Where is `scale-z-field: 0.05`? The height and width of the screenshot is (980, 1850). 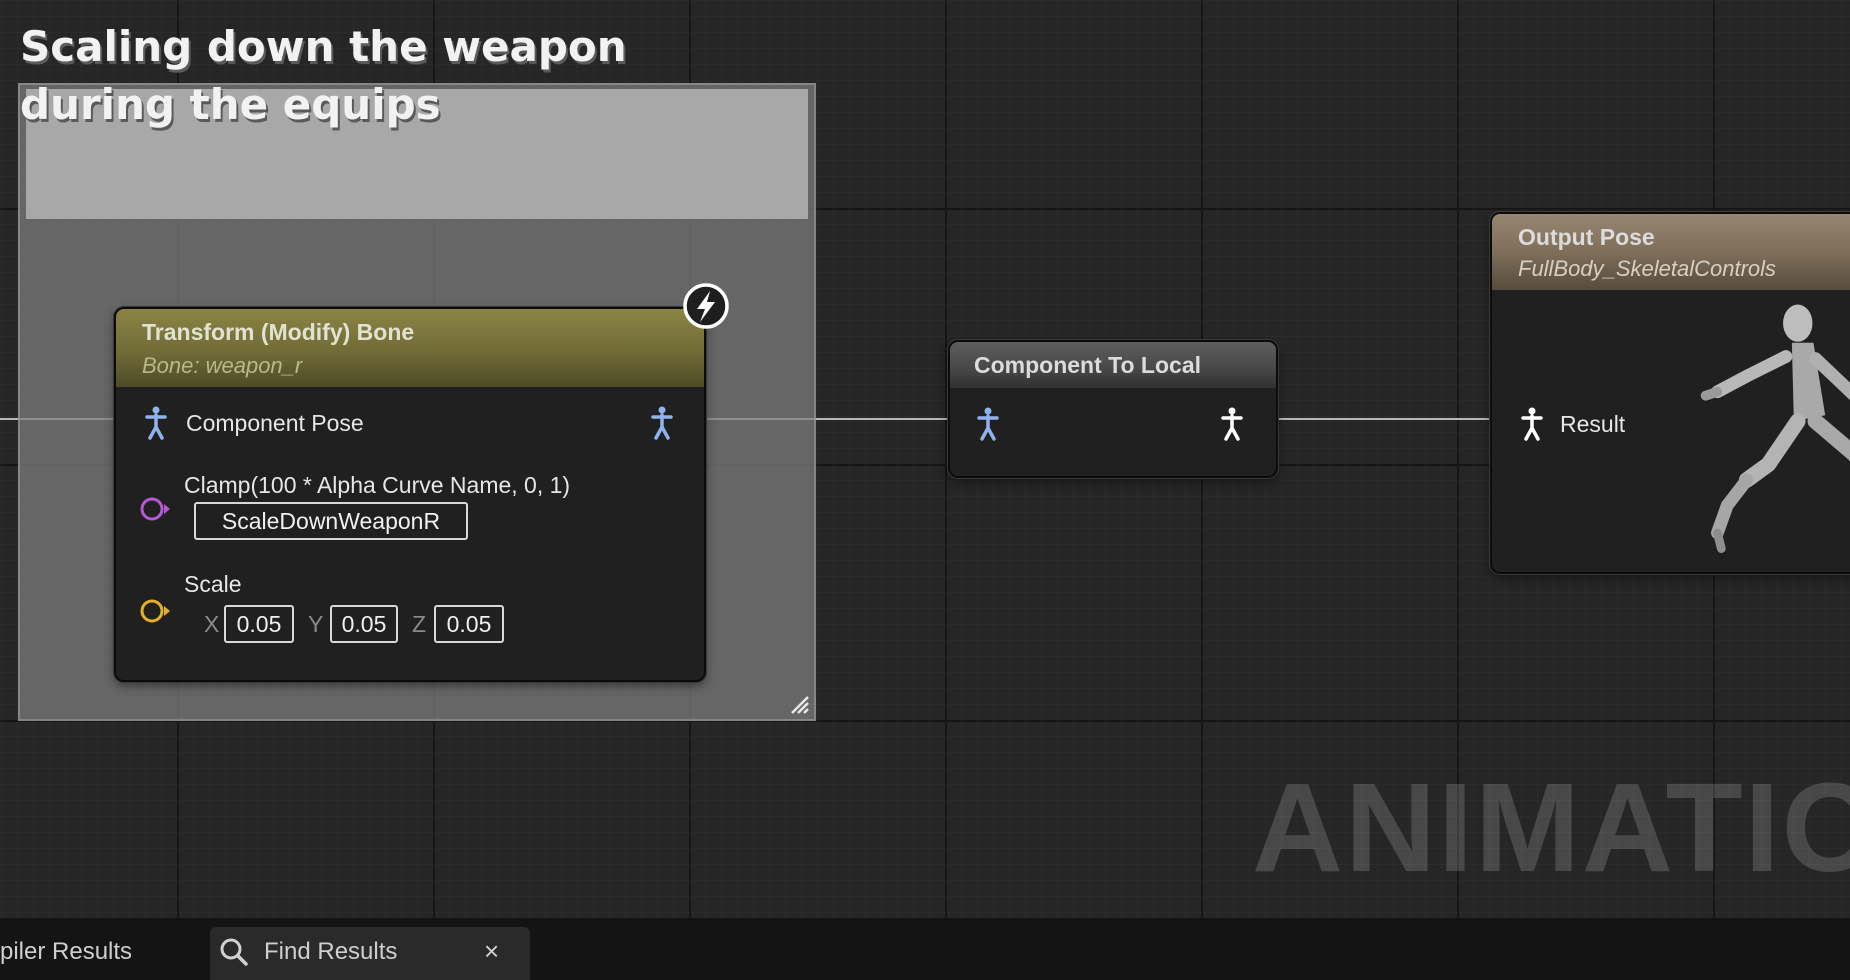
scale-z-field: 0.05 is located at coordinates (469, 624).